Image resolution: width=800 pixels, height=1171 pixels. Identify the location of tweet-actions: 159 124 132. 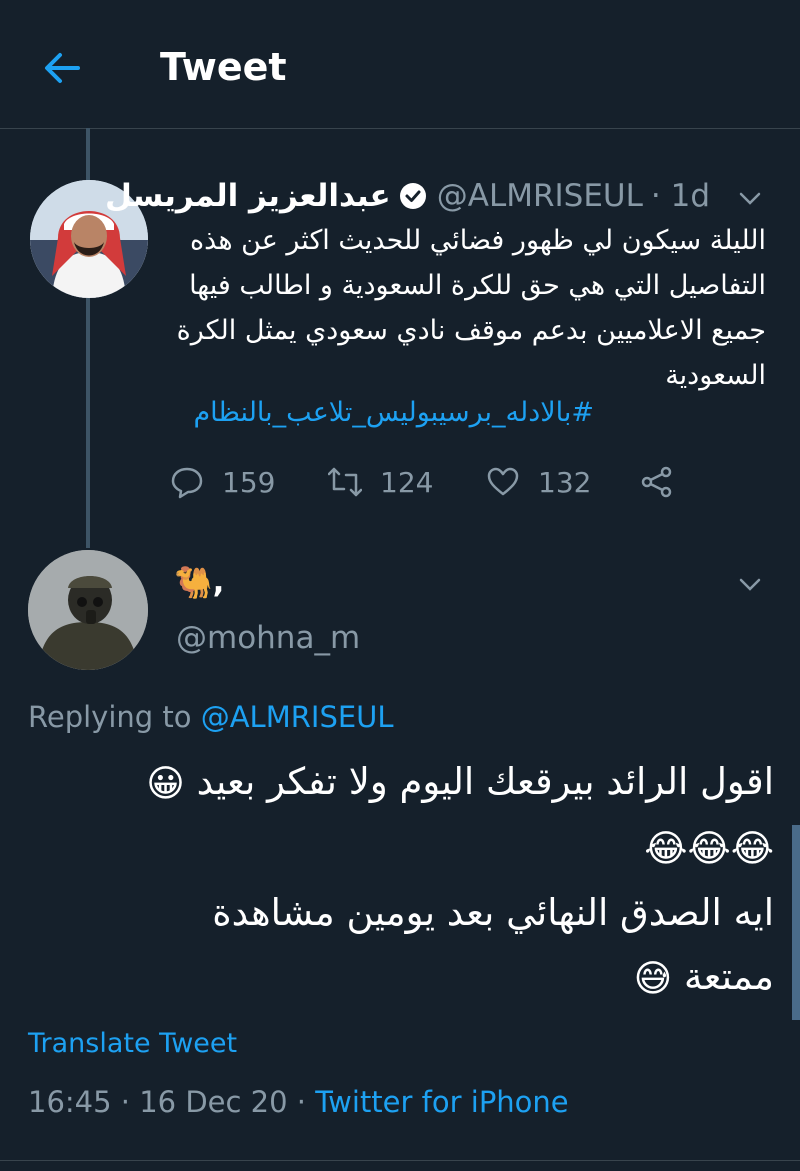
(430, 482).